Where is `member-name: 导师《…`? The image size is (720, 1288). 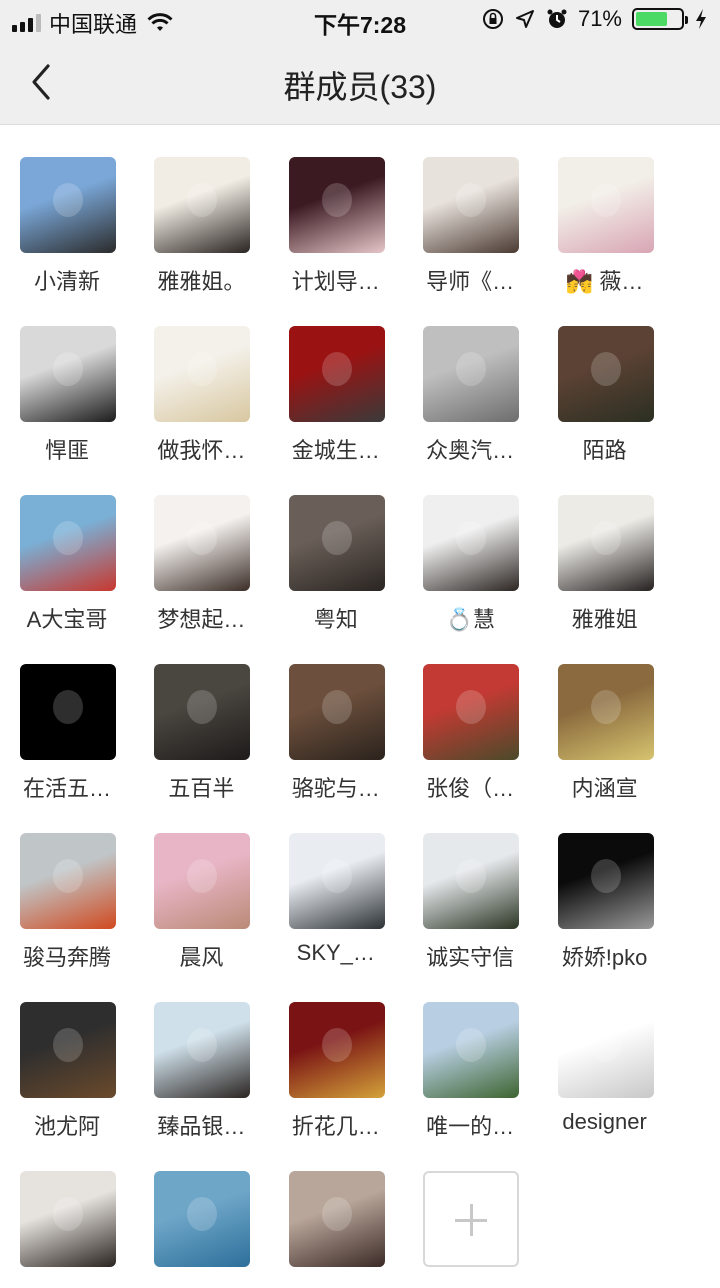 member-name: 导师《… is located at coordinates (470, 281).